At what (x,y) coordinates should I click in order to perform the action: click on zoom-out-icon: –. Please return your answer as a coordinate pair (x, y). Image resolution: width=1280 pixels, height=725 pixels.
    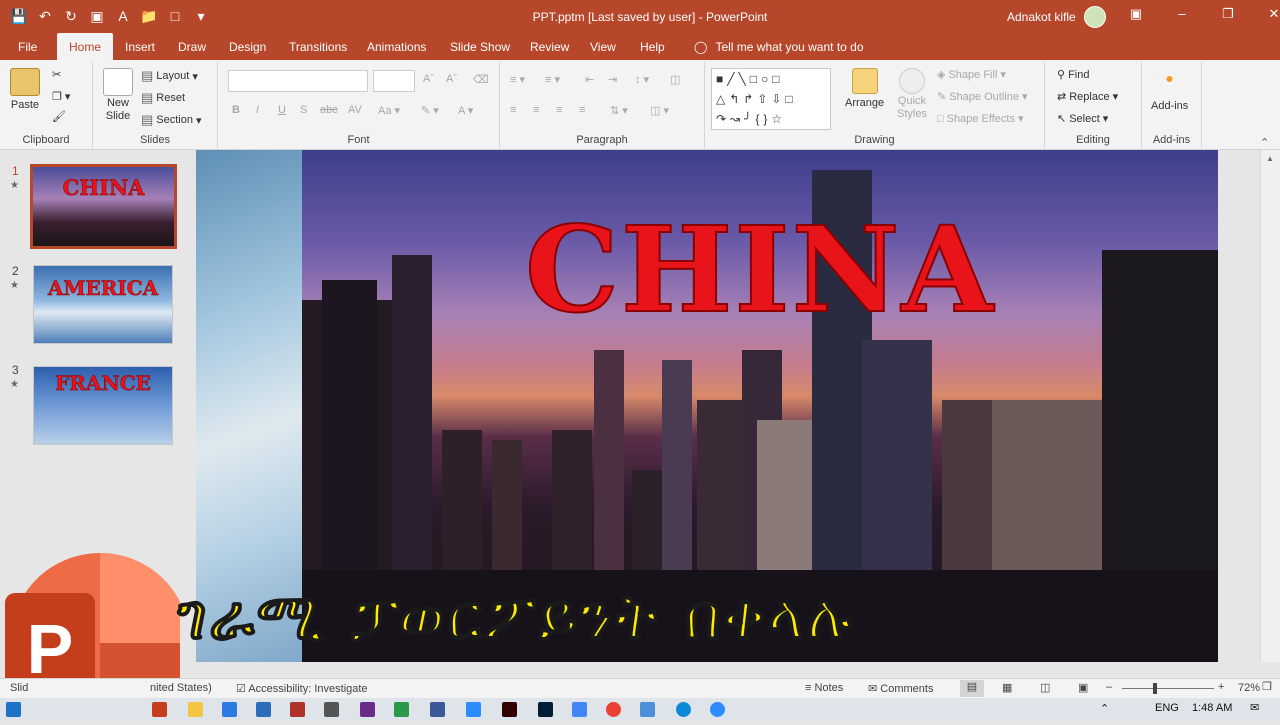
    Looking at the image, I should click on (1109, 687).